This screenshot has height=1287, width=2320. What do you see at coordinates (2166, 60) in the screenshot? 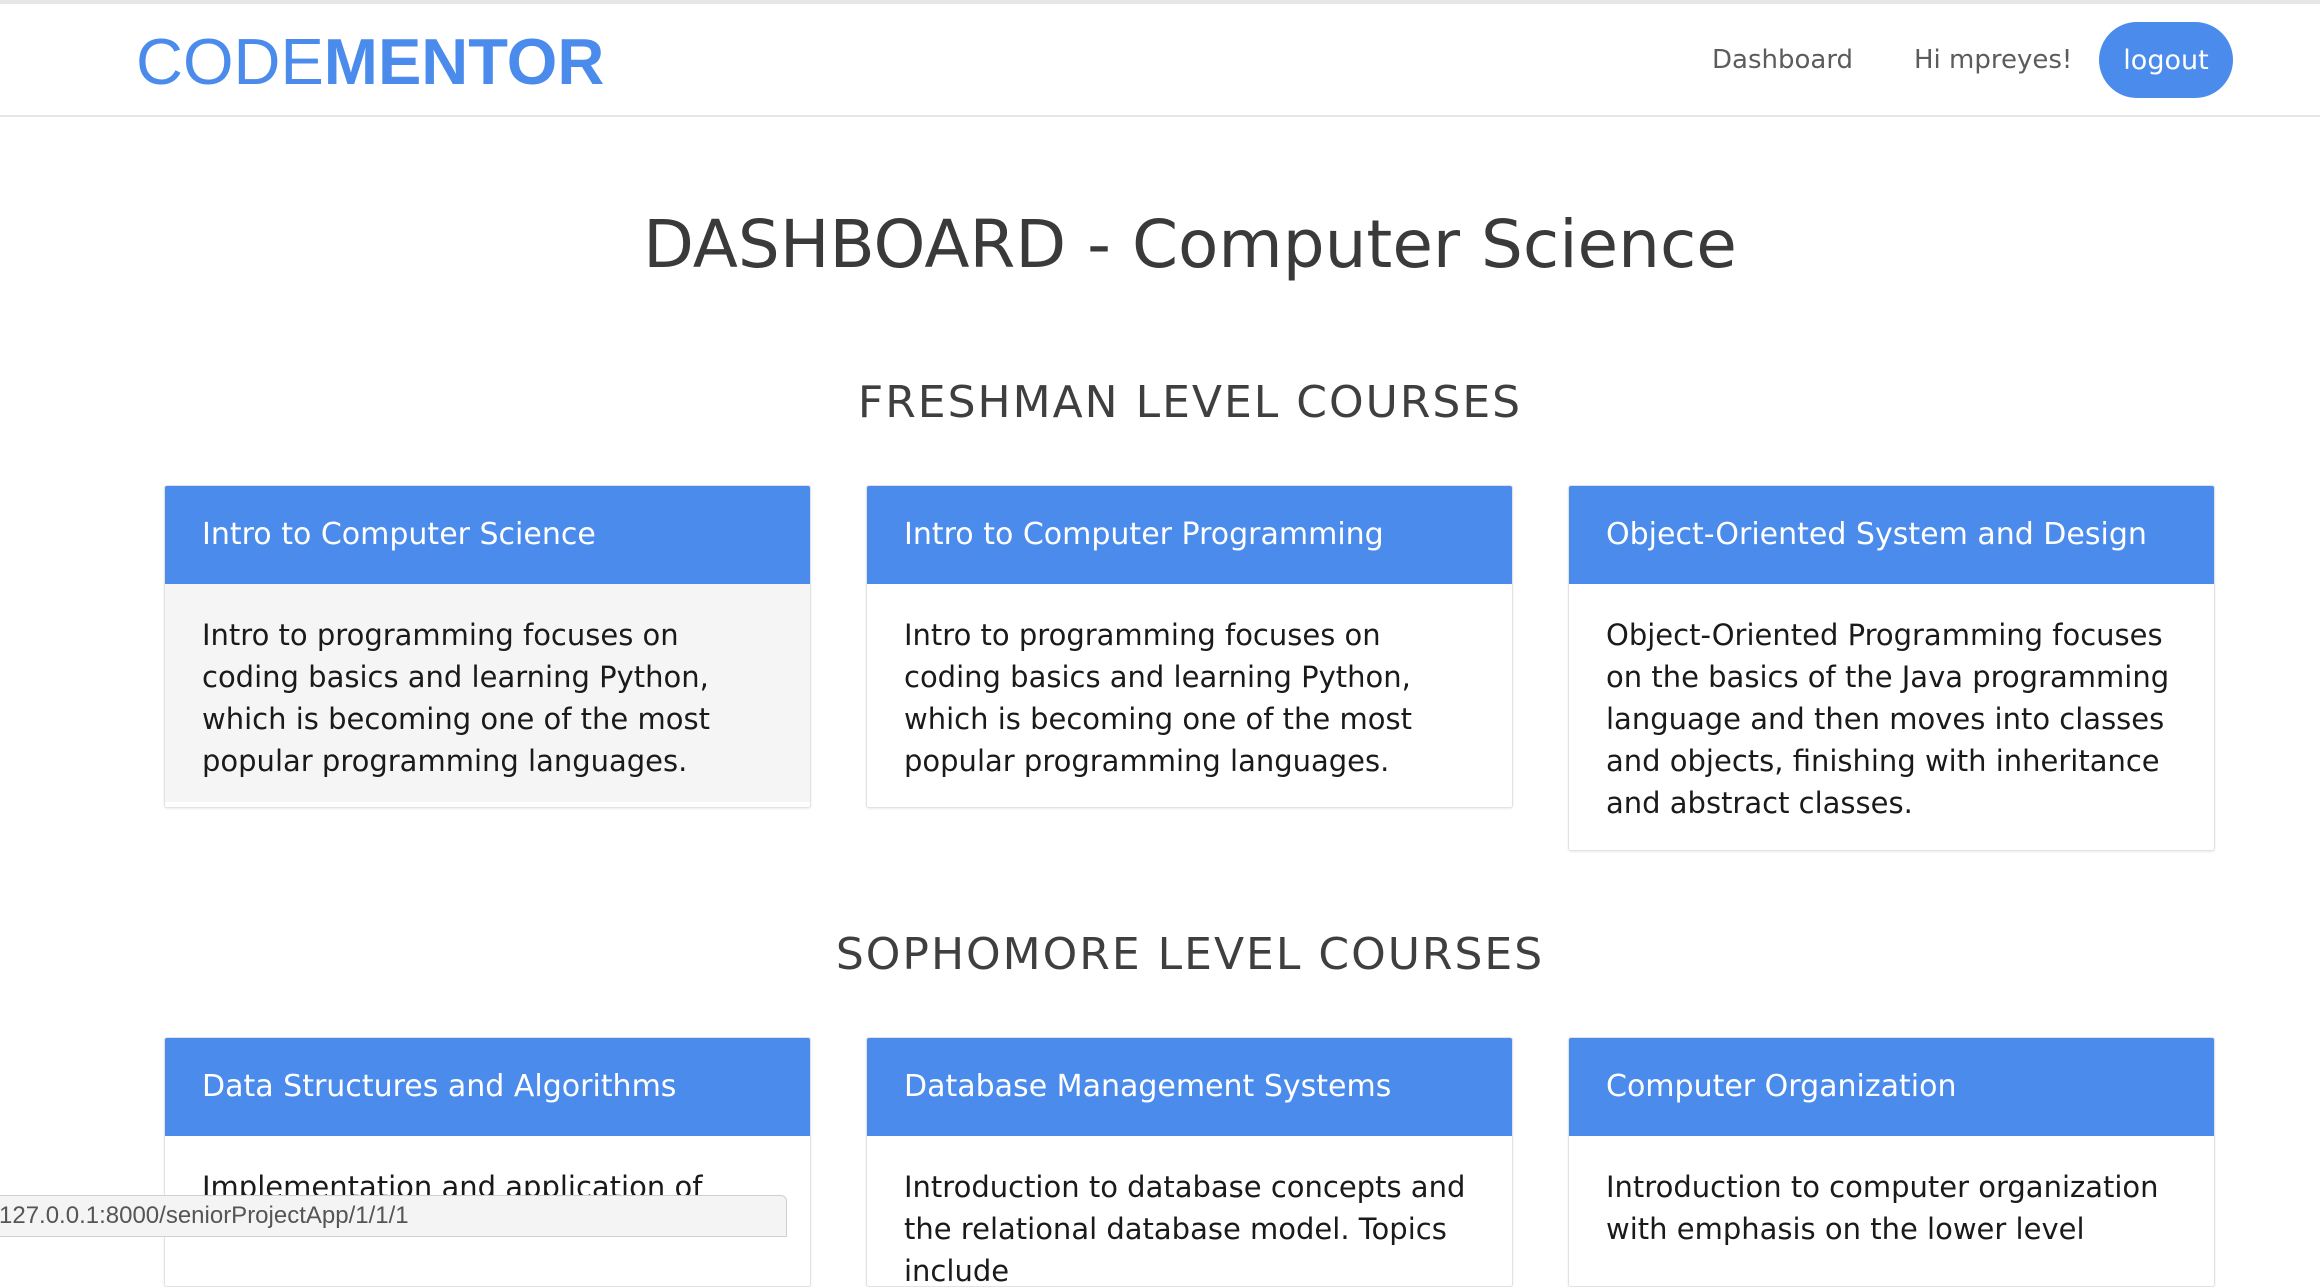
I see `logout-button: logout` at bounding box center [2166, 60].